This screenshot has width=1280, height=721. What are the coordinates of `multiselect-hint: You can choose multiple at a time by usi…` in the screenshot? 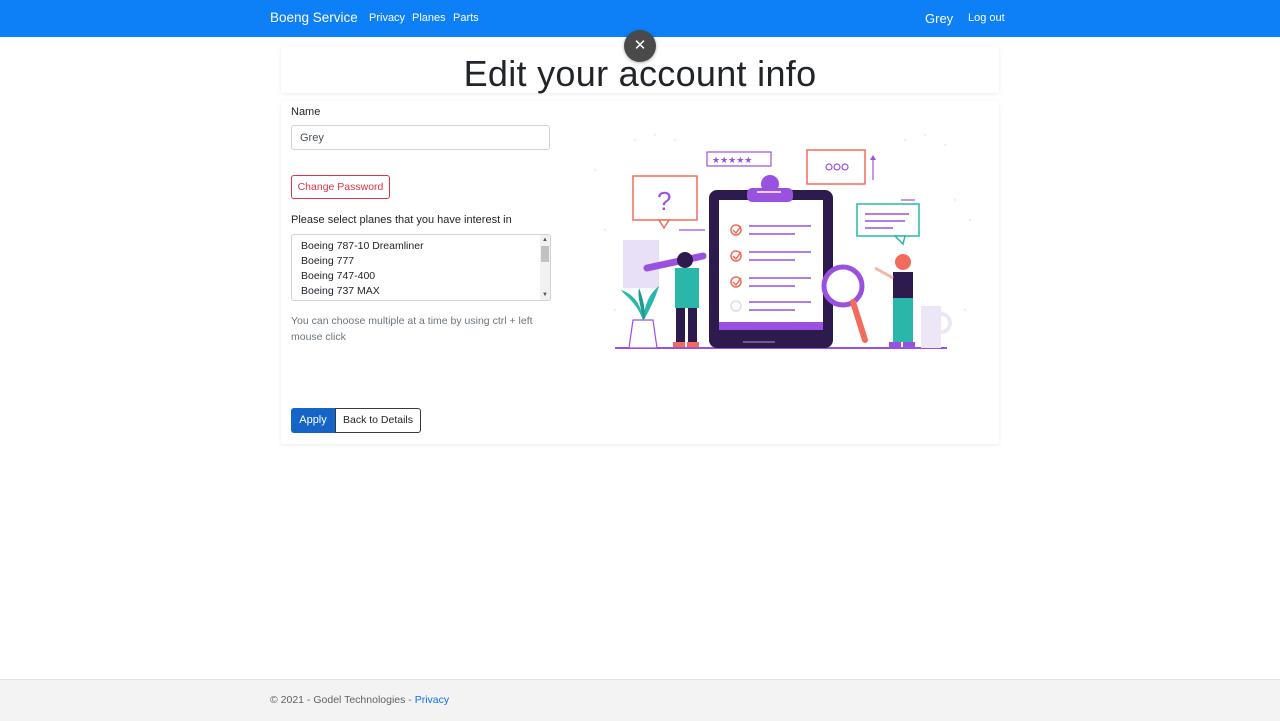 It's located at (412, 329).